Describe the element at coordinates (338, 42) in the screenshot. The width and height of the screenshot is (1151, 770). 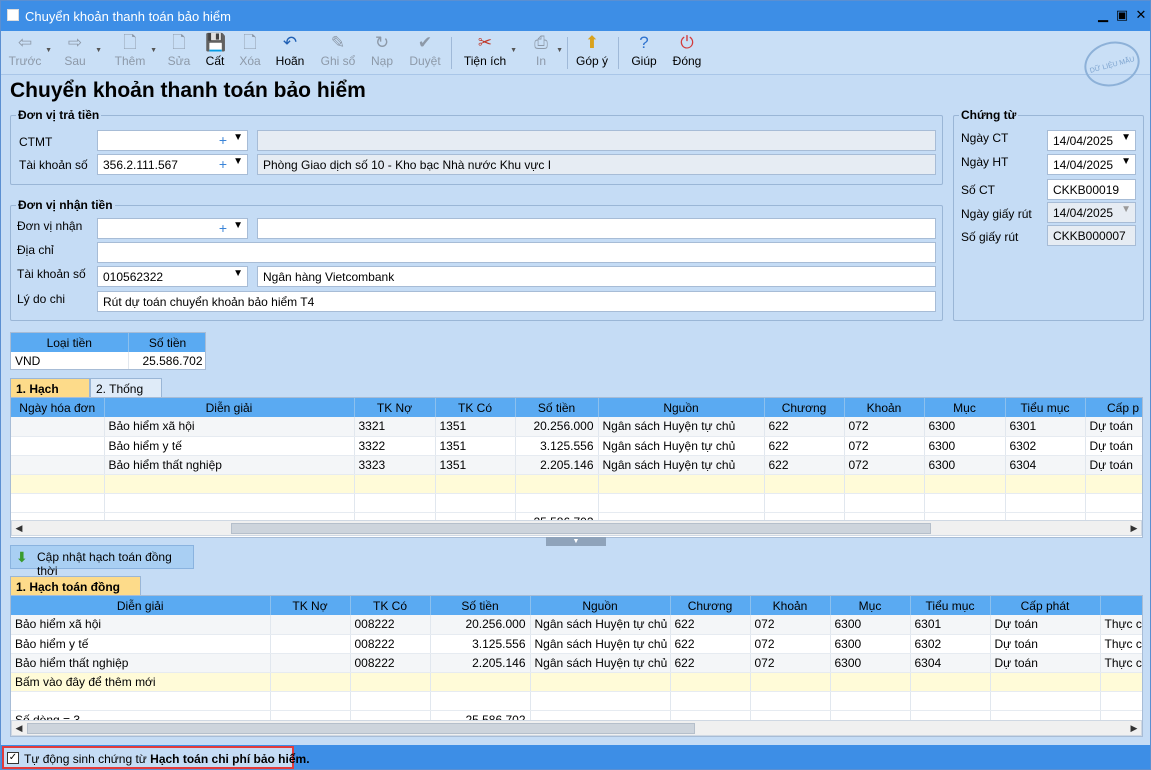
I see `pencil-icon: ✎` at that location.